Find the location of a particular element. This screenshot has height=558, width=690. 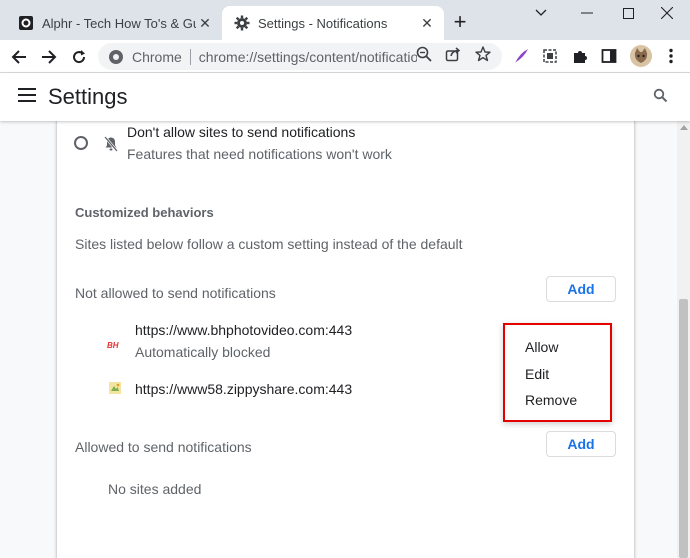

tab-settings-notifications: Settings - Notifications ✕ is located at coordinates (333, 23).